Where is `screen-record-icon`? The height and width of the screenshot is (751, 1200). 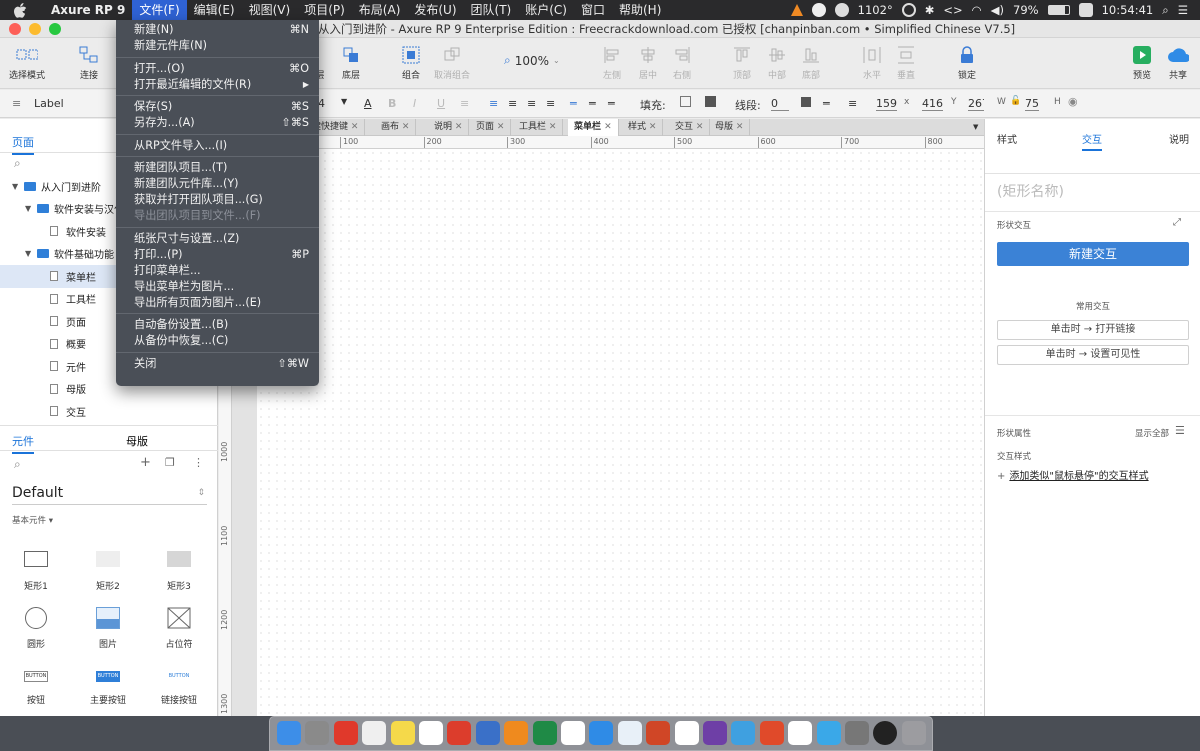 screen-record-icon is located at coordinates (818, 10).